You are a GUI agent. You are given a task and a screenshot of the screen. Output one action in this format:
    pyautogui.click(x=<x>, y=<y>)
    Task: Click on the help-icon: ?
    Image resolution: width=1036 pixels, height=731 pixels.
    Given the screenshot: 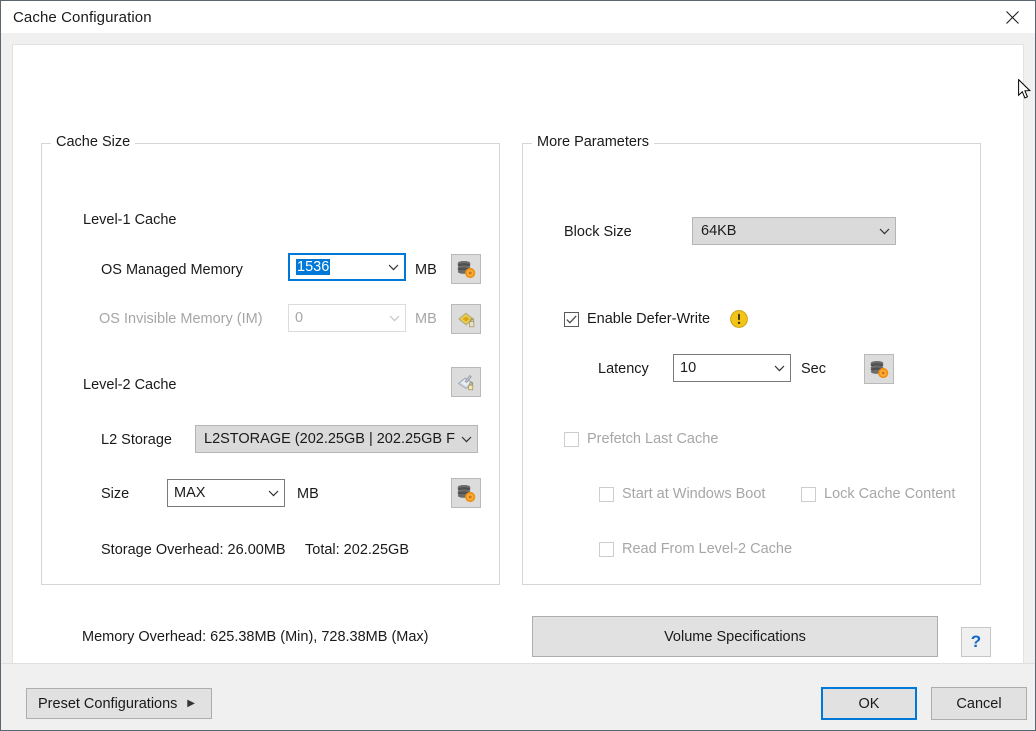 What is the action you would take?
    pyautogui.click(x=976, y=642)
    